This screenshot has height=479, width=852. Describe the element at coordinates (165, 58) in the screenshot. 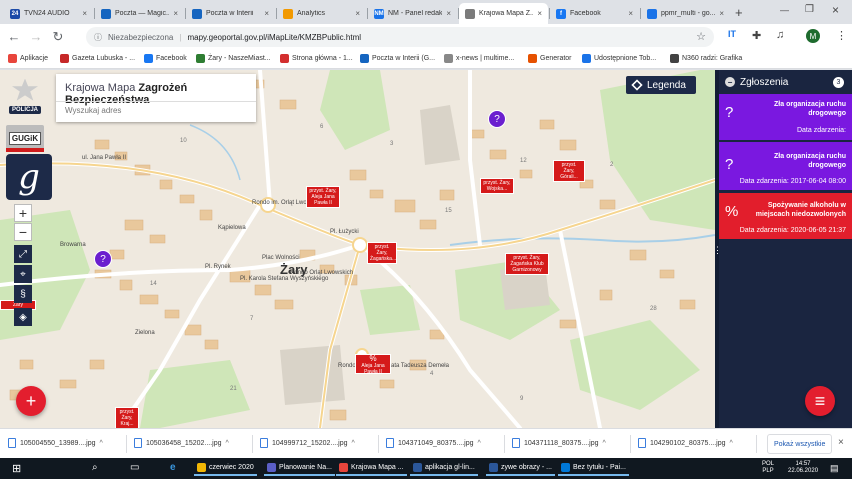

I see `bookmark-item: Facebook` at that location.